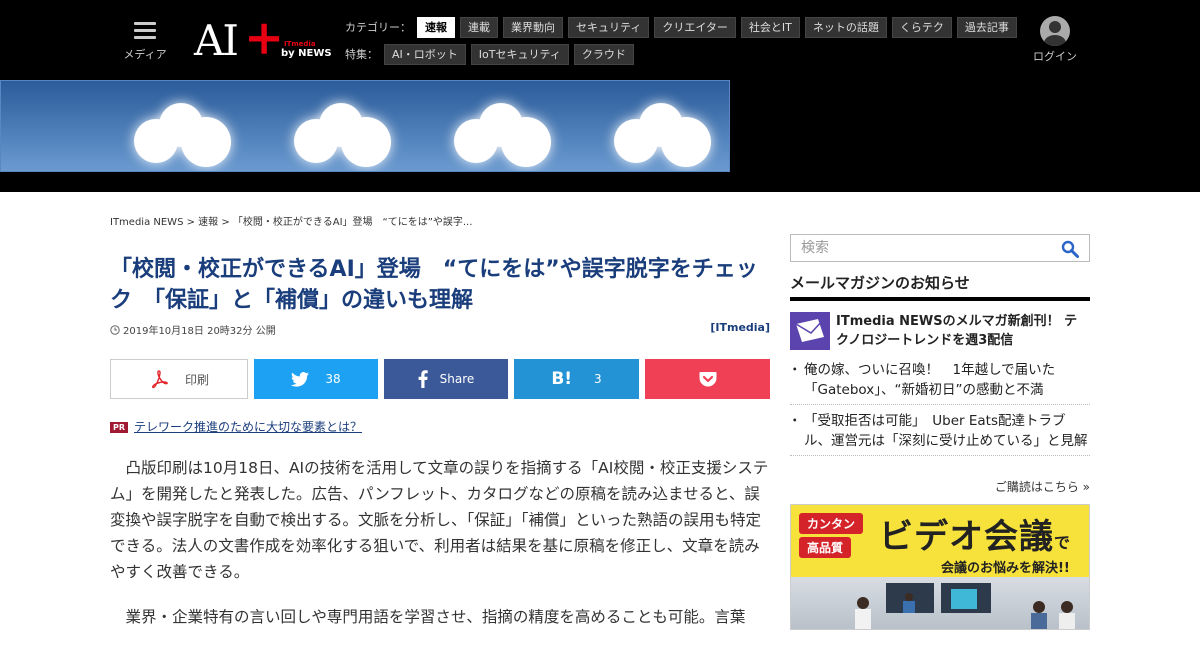 The height and width of the screenshot is (649, 1200). Describe the element at coordinates (423, 379) in the screenshot. I see `facebook-icon` at that location.